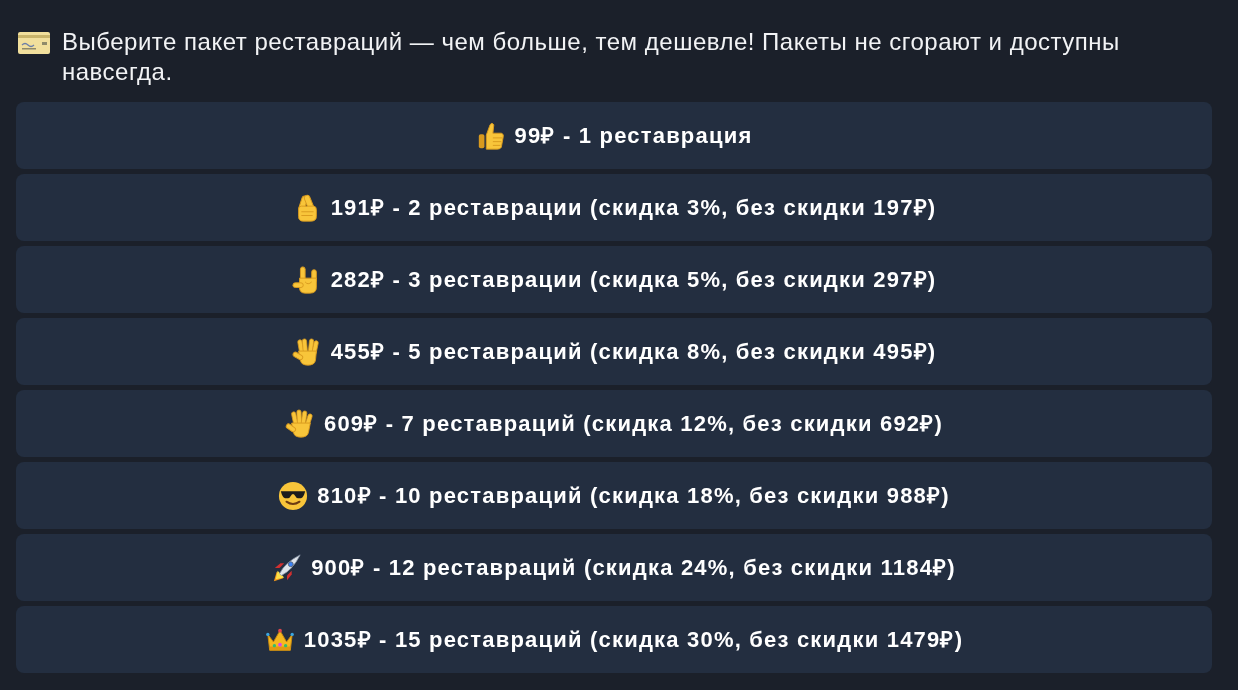 The height and width of the screenshot is (690, 1238). Describe the element at coordinates (34, 43) in the screenshot. I see `credit-card-icon` at that location.